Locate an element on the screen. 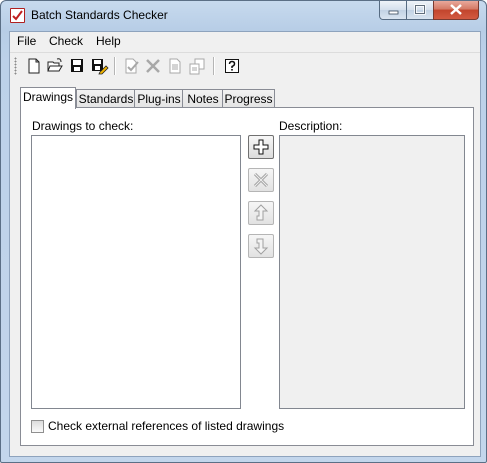 This screenshot has width=487, height=463. tab-standards: Standards is located at coordinates (106, 98).